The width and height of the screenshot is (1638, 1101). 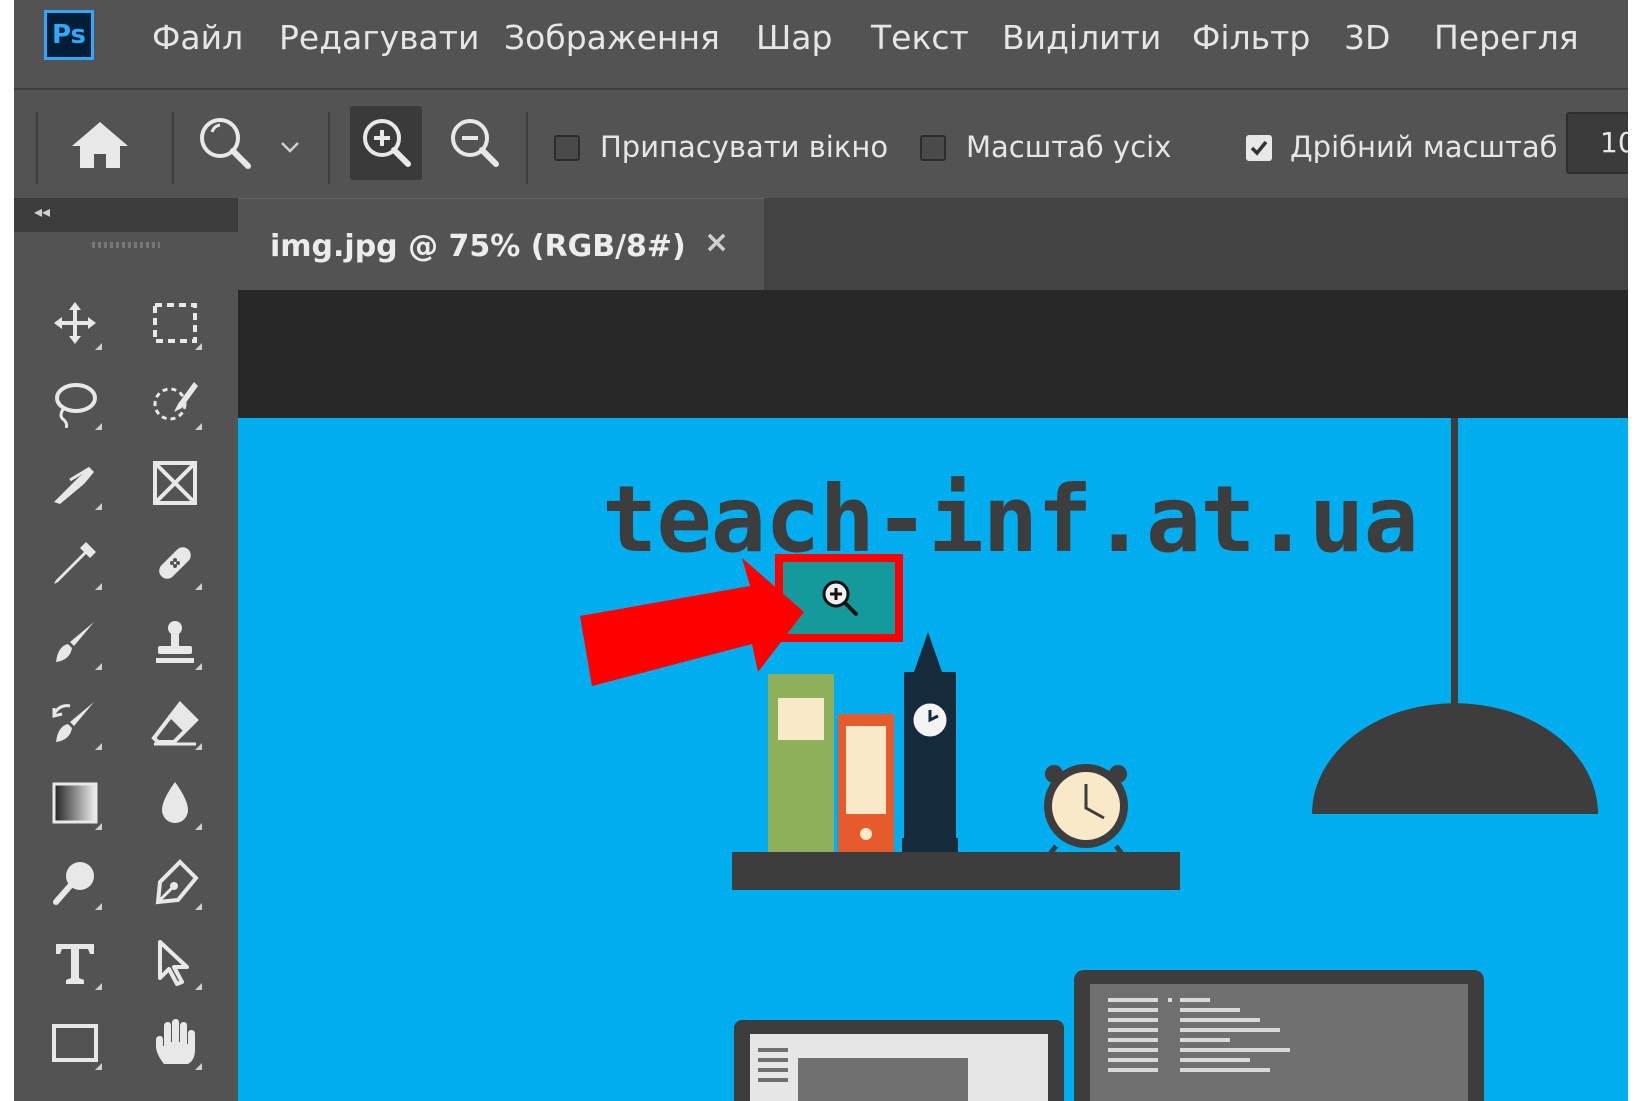 I want to click on scrubby-zoom-checkbox, so click(x=1259, y=148).